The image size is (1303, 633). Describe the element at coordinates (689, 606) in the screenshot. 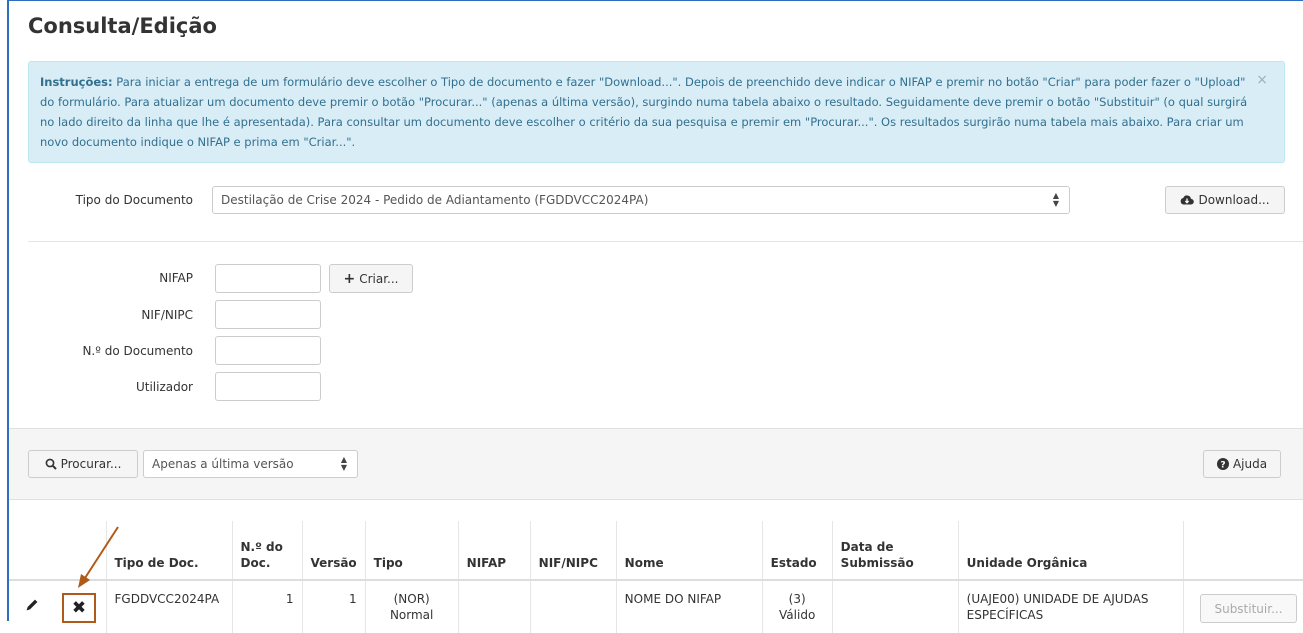

I see `cell-name: NOME DO NIFAP` at that location.